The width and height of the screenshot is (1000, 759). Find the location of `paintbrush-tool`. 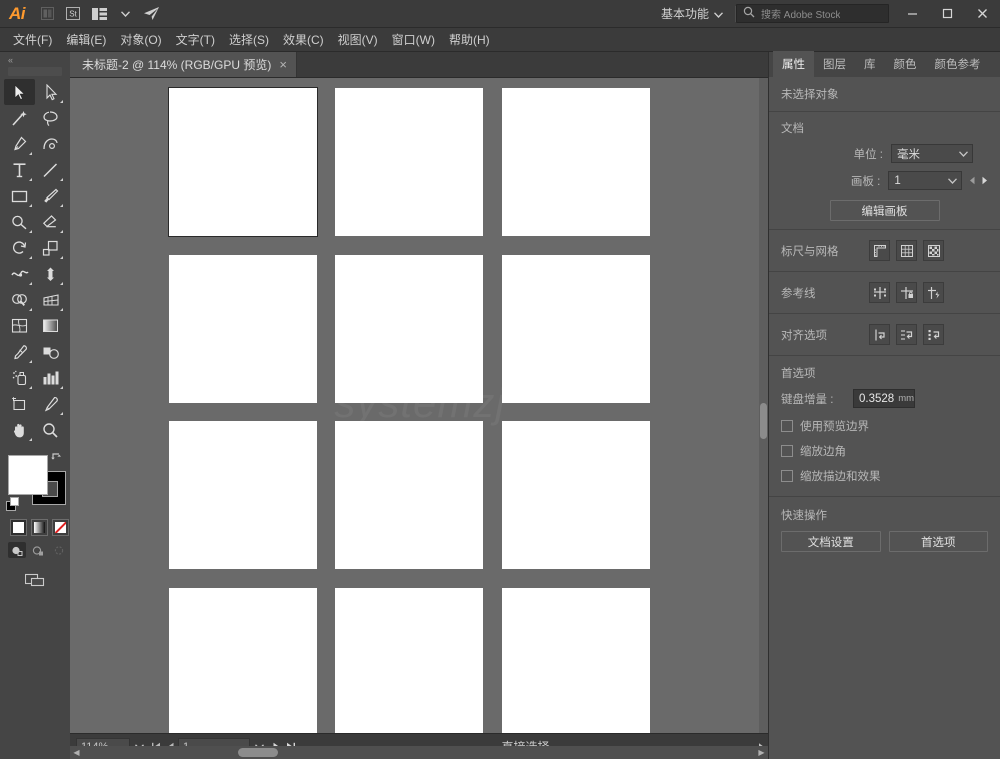

paintbrush-tool is located at coordinates (50, 196).